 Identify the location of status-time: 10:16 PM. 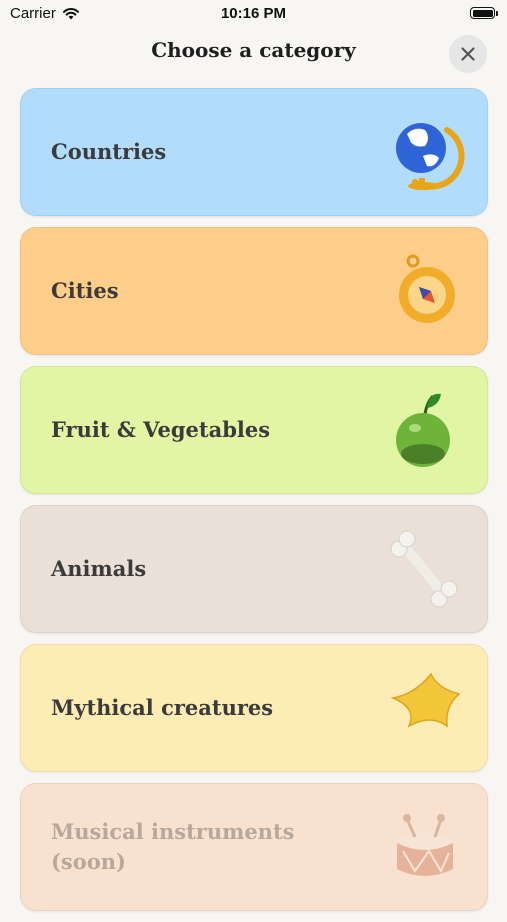
(253, 13).